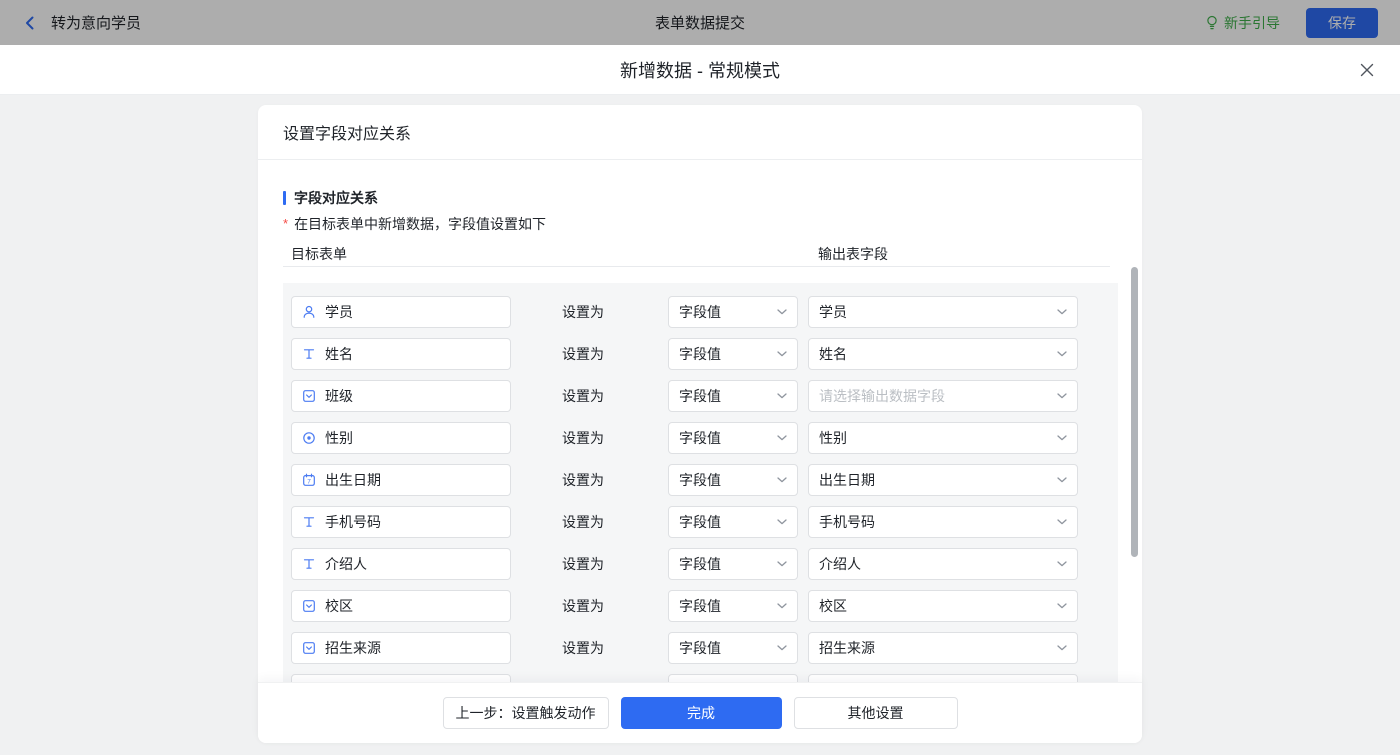  What do you see at coordinates (319, 254) in the screenshot?
I see `column-header-target-form: 目标表单` at bounding box center [319, 254].